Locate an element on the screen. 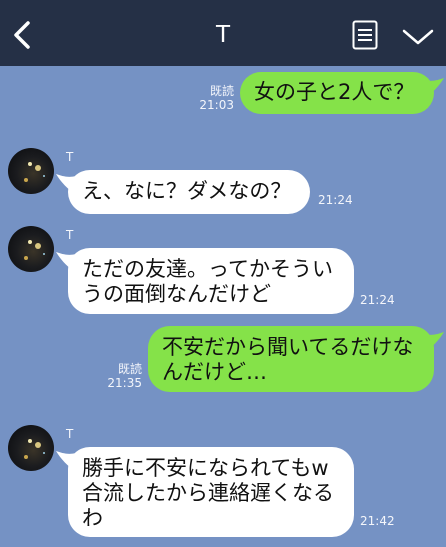 This screenshot has width=446, height=547. read-receipt: 既読 21:03 is located at coordinates (216, 98).